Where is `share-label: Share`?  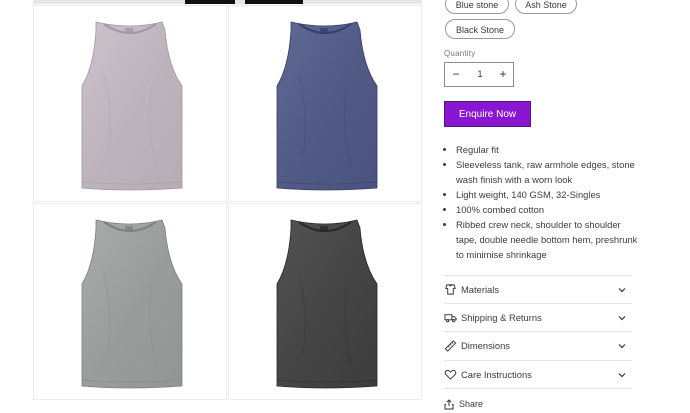
share-label: Share is located at coordinates (471, 404).